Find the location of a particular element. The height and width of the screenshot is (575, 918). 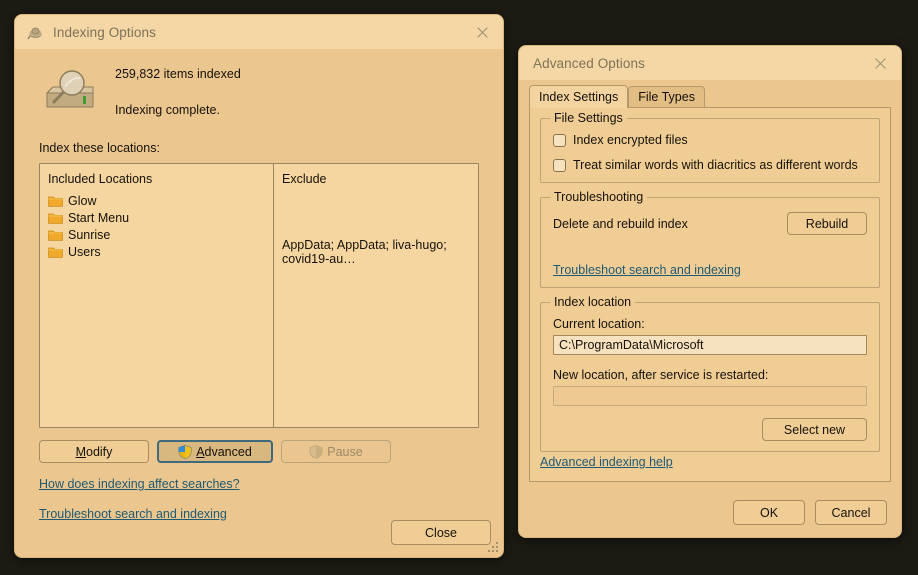

resize-grip is located at coordinates (493, 547).